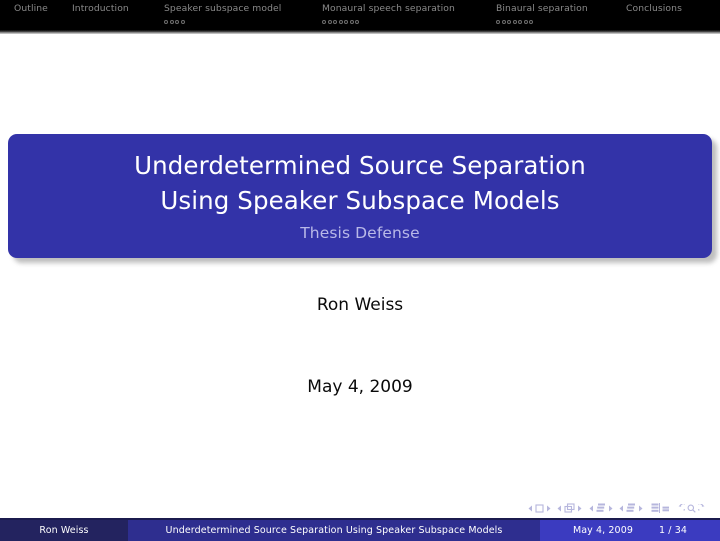 This screenshot has width=720, height=541. I want to click on header-section-label: Speaker subspace model, so click(223, 8).